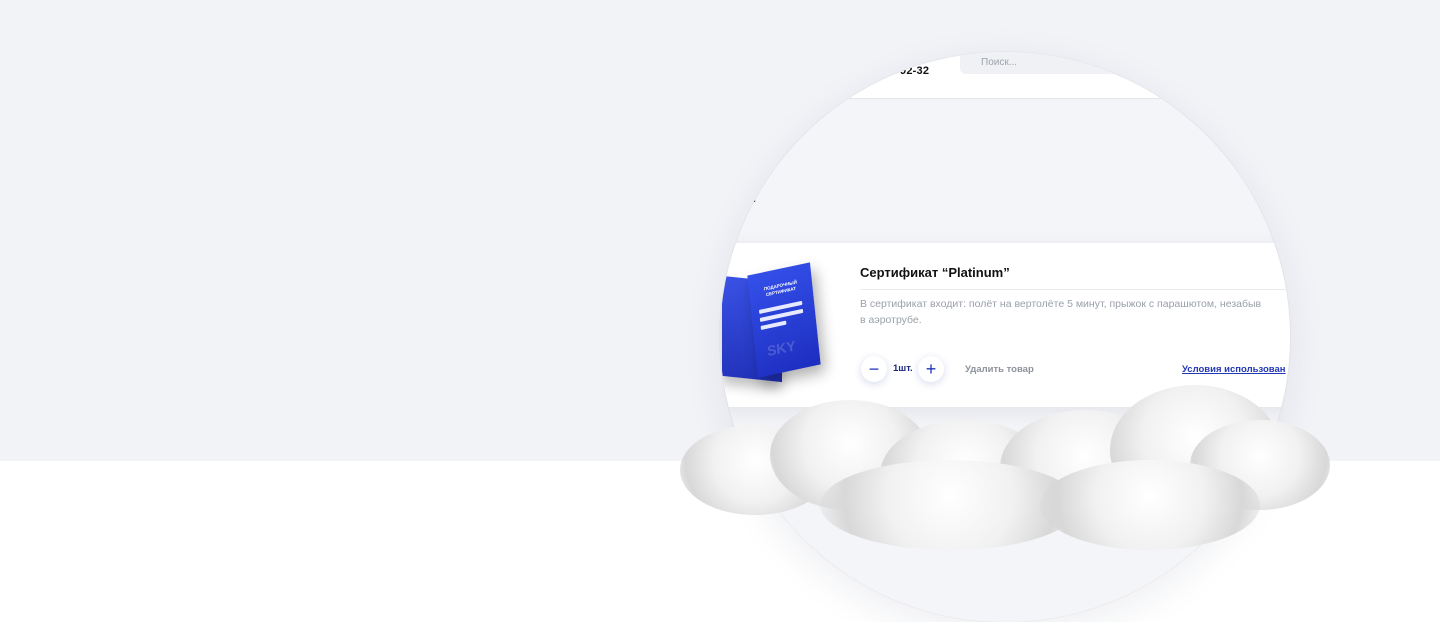 The width and height of the screenshot is (1440, 622). Describe the element at coordinates (874, 369) in the screenshot. I see `minus-icon: −` at that location.